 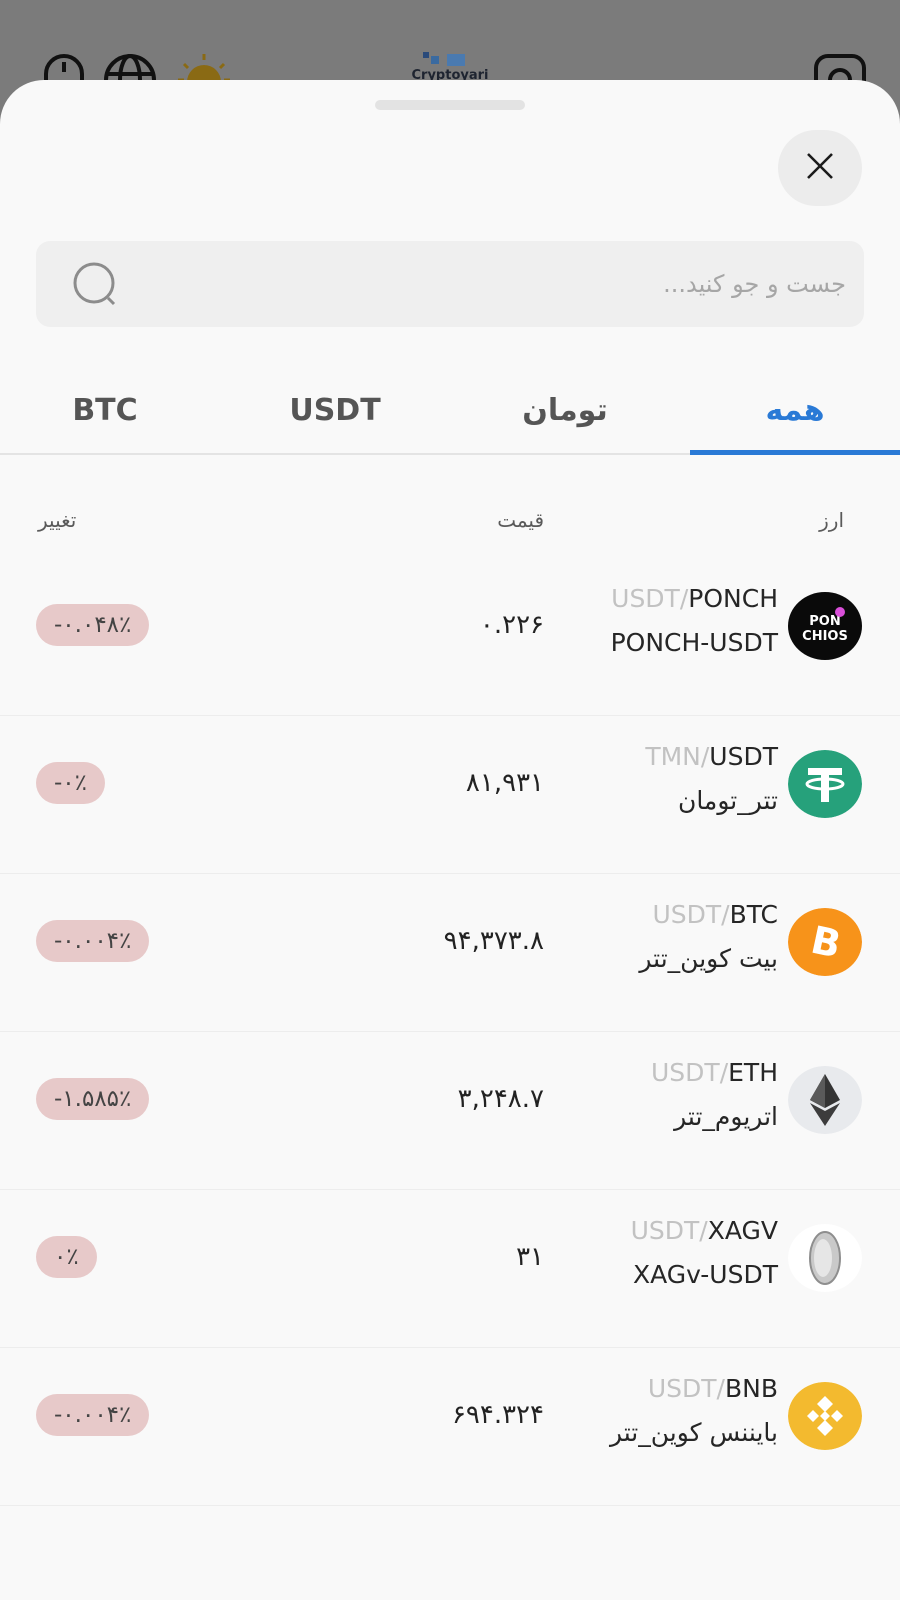 I want to click on ponch-icon: PON CHIOS, so click(x=825, y=626).